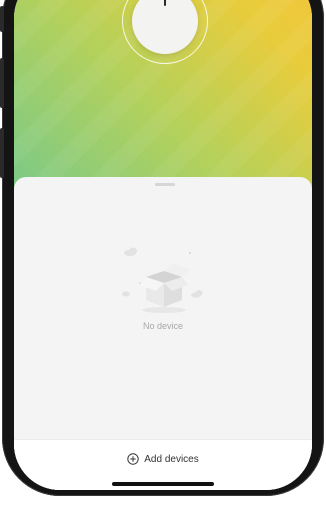 Image resolution: width=326 pixels, height=508 pixels. I want to click on add-devices-button: Add devices, so click(163, 459).